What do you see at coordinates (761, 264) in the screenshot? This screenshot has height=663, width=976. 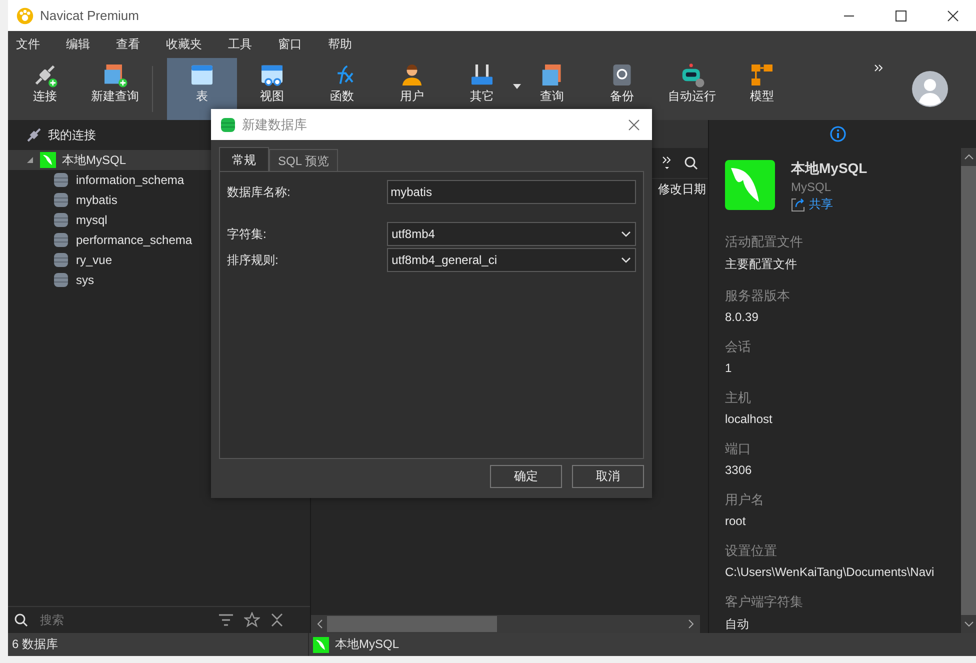 I see `property-value: 主要配置文件` at bounding box center [761, 264].